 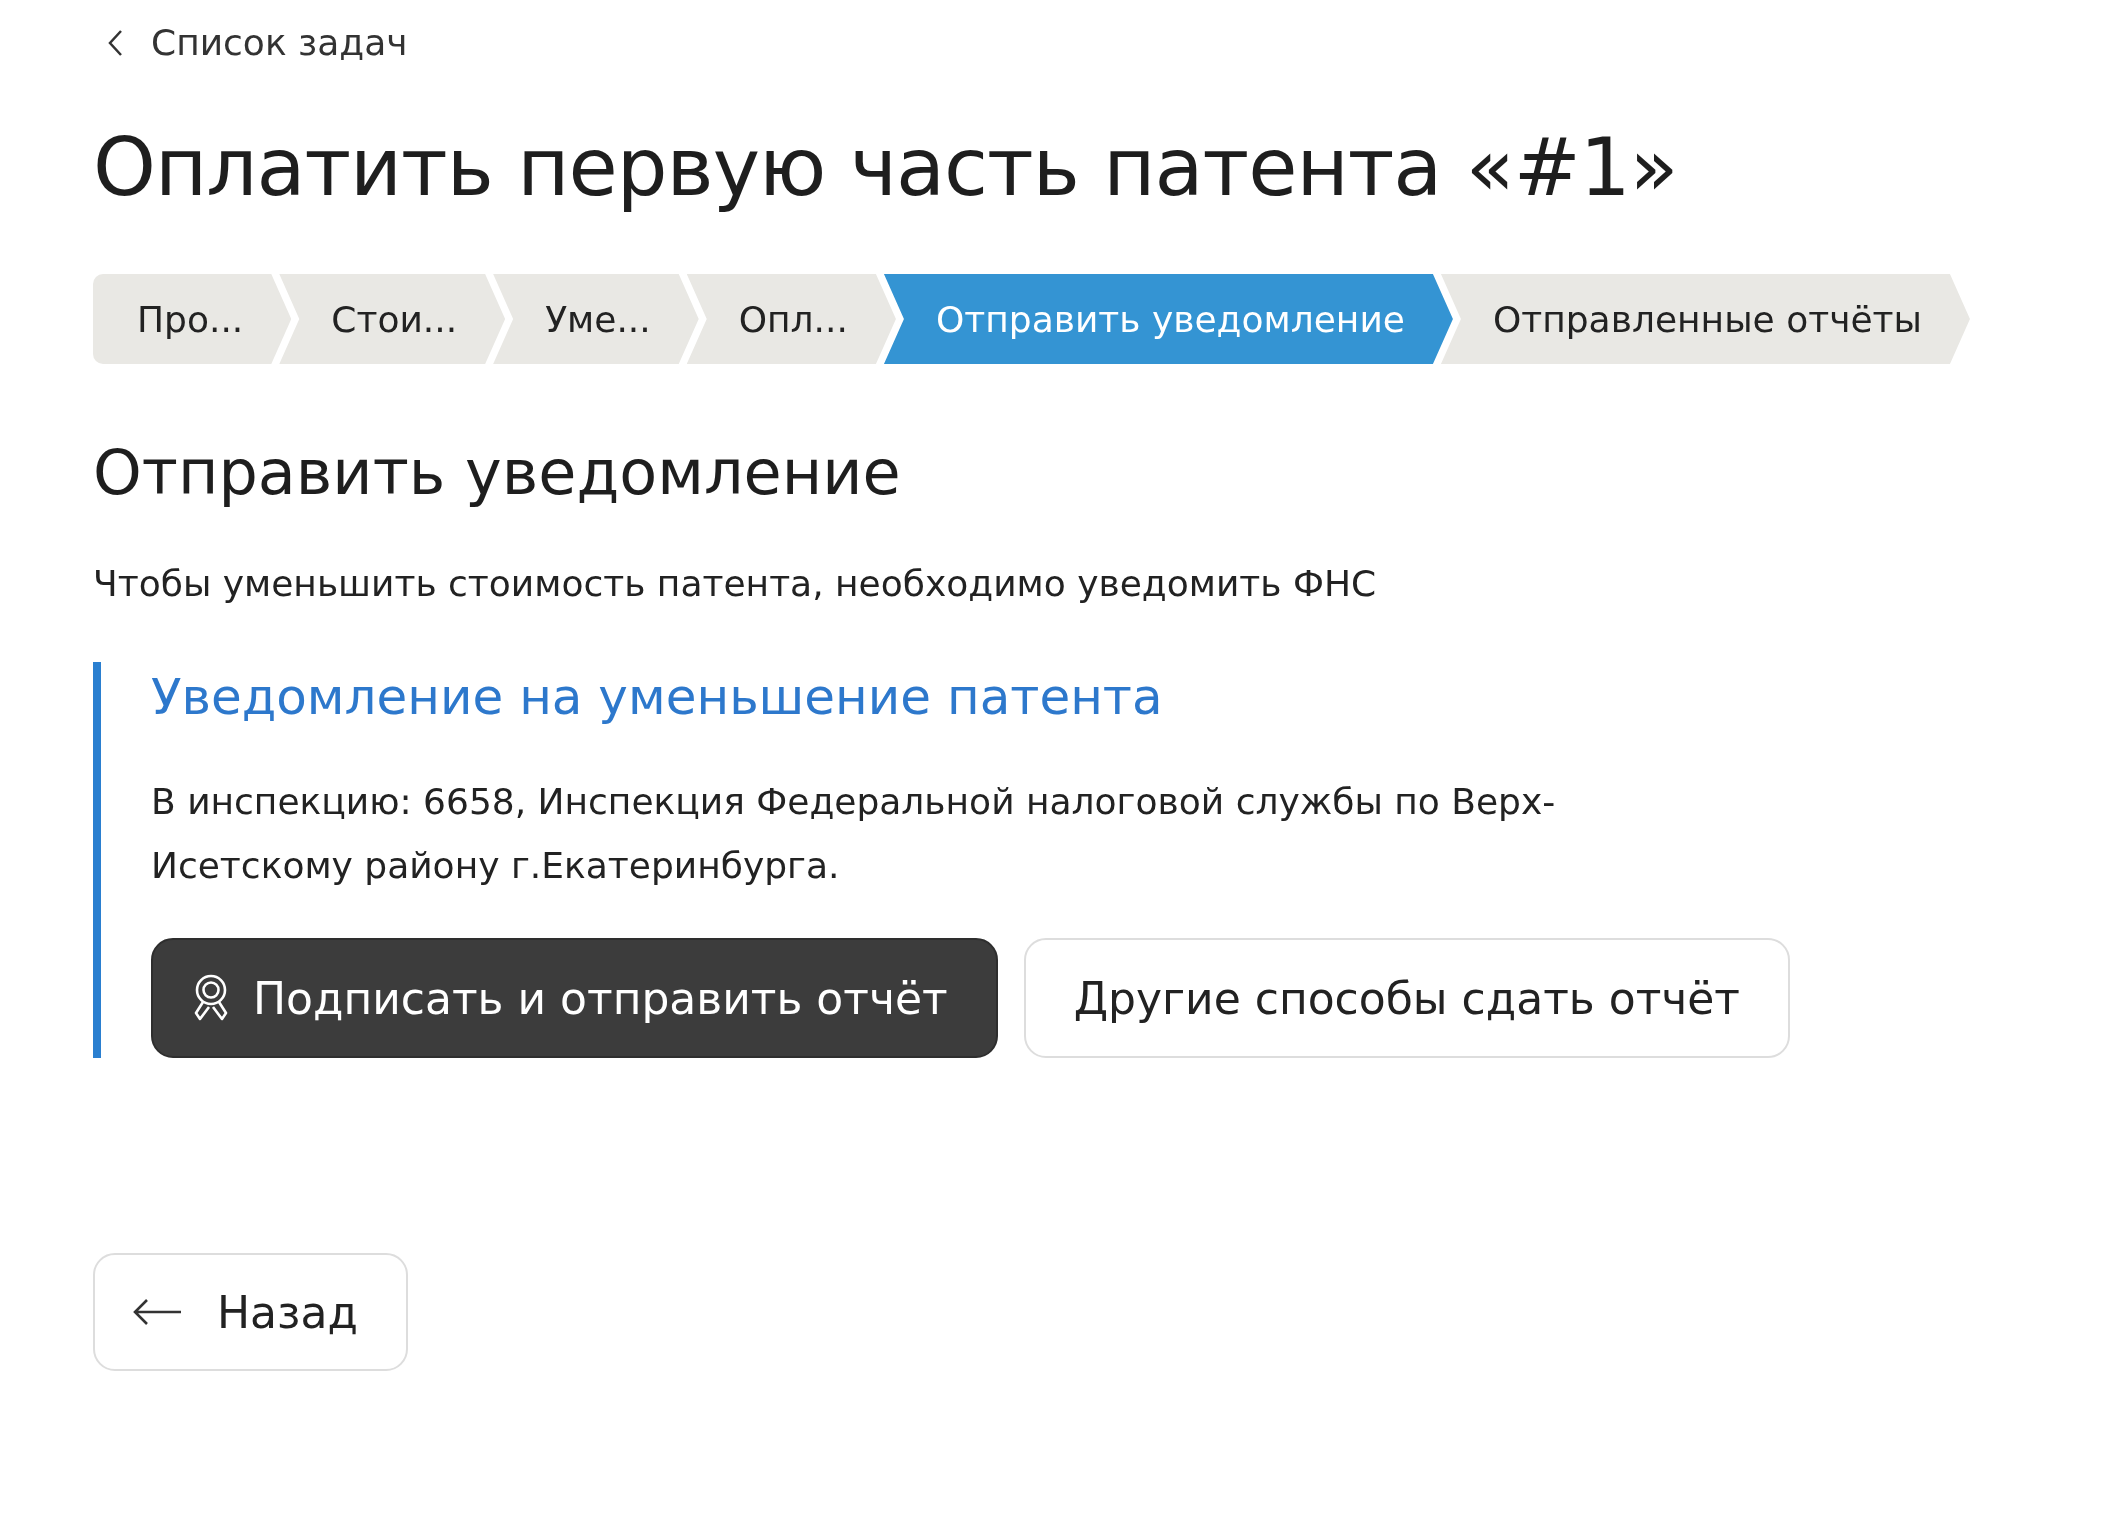 I want to click on other-methods-button: Другие способы сдать отчёт, so click(x=1406, y=998).